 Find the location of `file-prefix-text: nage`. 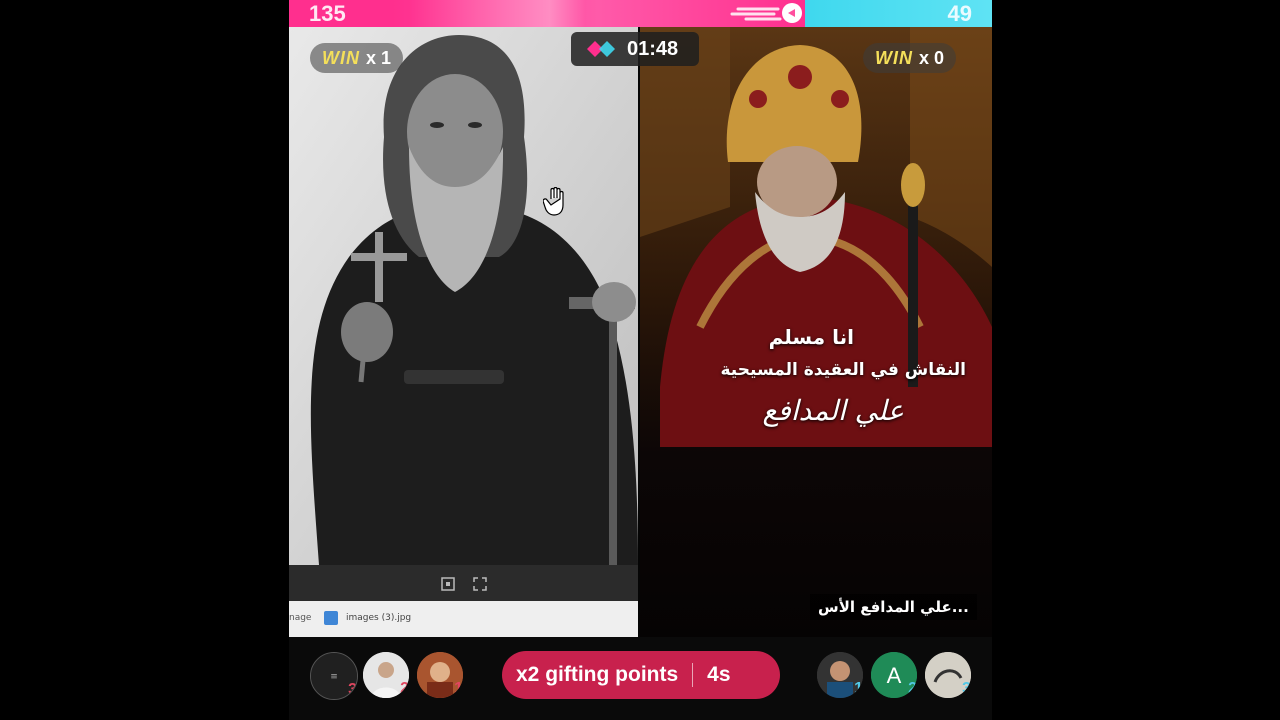

file-prefix-text: nage is located at coordinates (300, 618).